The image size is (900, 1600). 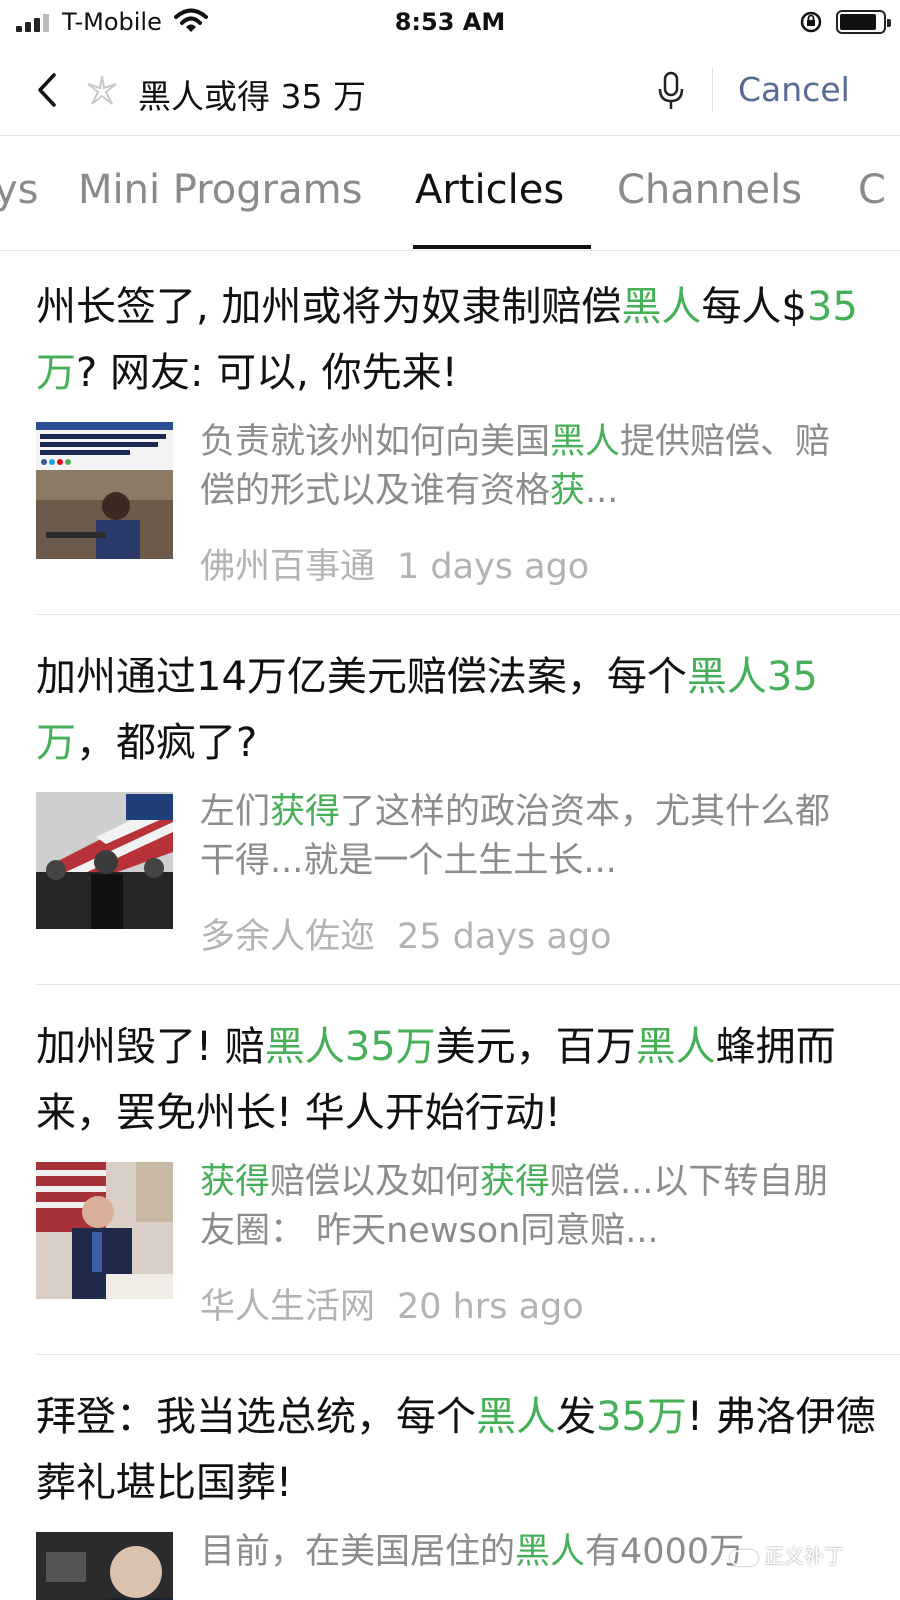 What do you see at coordinates (256, 1417) in the screenshot?
I see `text-segment: 拜登：我当选总统，每个` at bounding box center [256, 1417].